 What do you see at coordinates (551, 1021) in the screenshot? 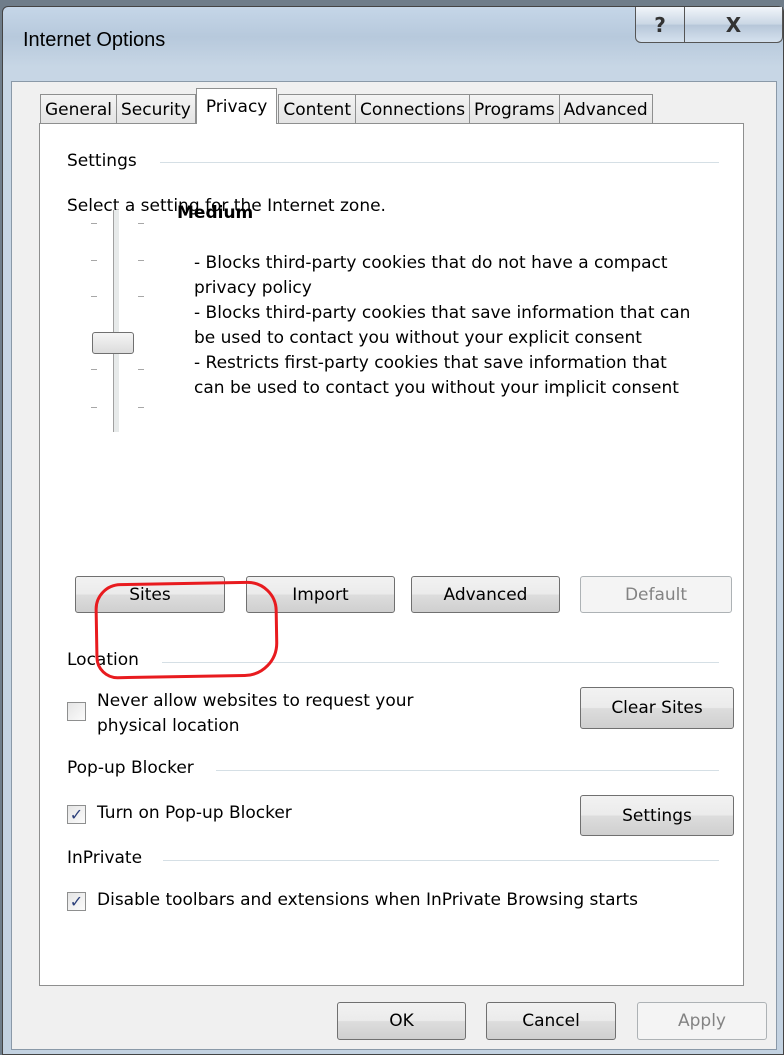
I see `cancel-button: Cancel` at bounding box center [551, 1021].